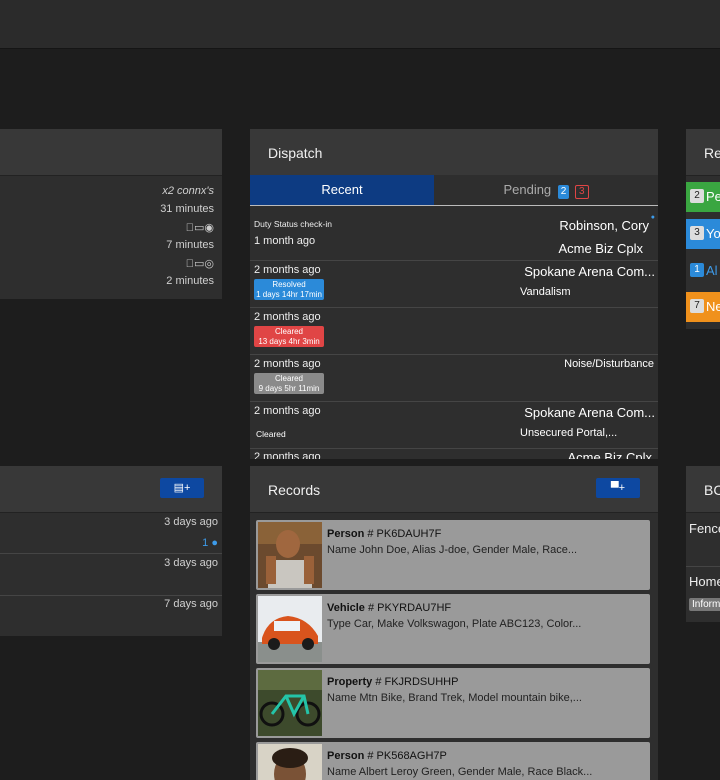 This screenshot has width=720, height=780. I want to click on pending-count-blue: 2, so click(563, 192).